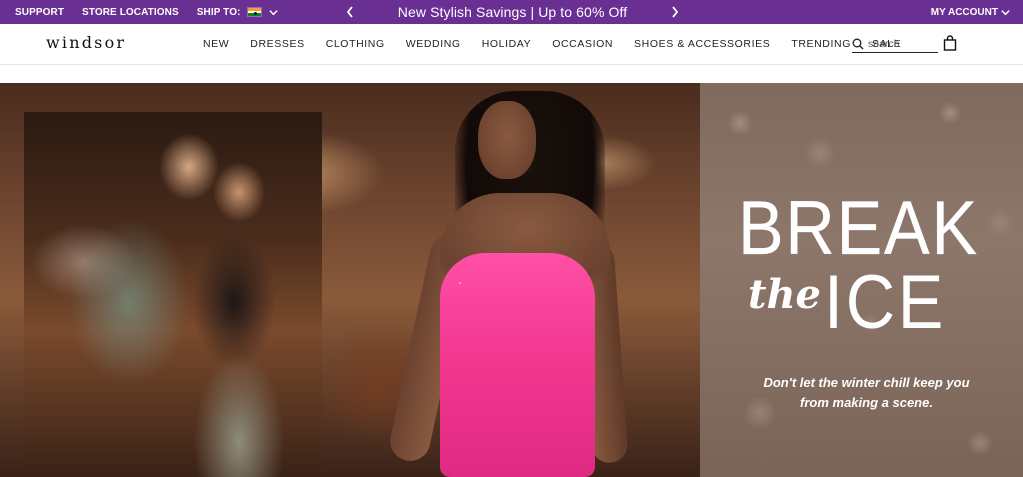 The image size is (1023, 477). What do you see at coordinates (964, 12) in the screenshot?
I see `my-account-label: MY ACCOUNT` at bounding box center [964, 12].